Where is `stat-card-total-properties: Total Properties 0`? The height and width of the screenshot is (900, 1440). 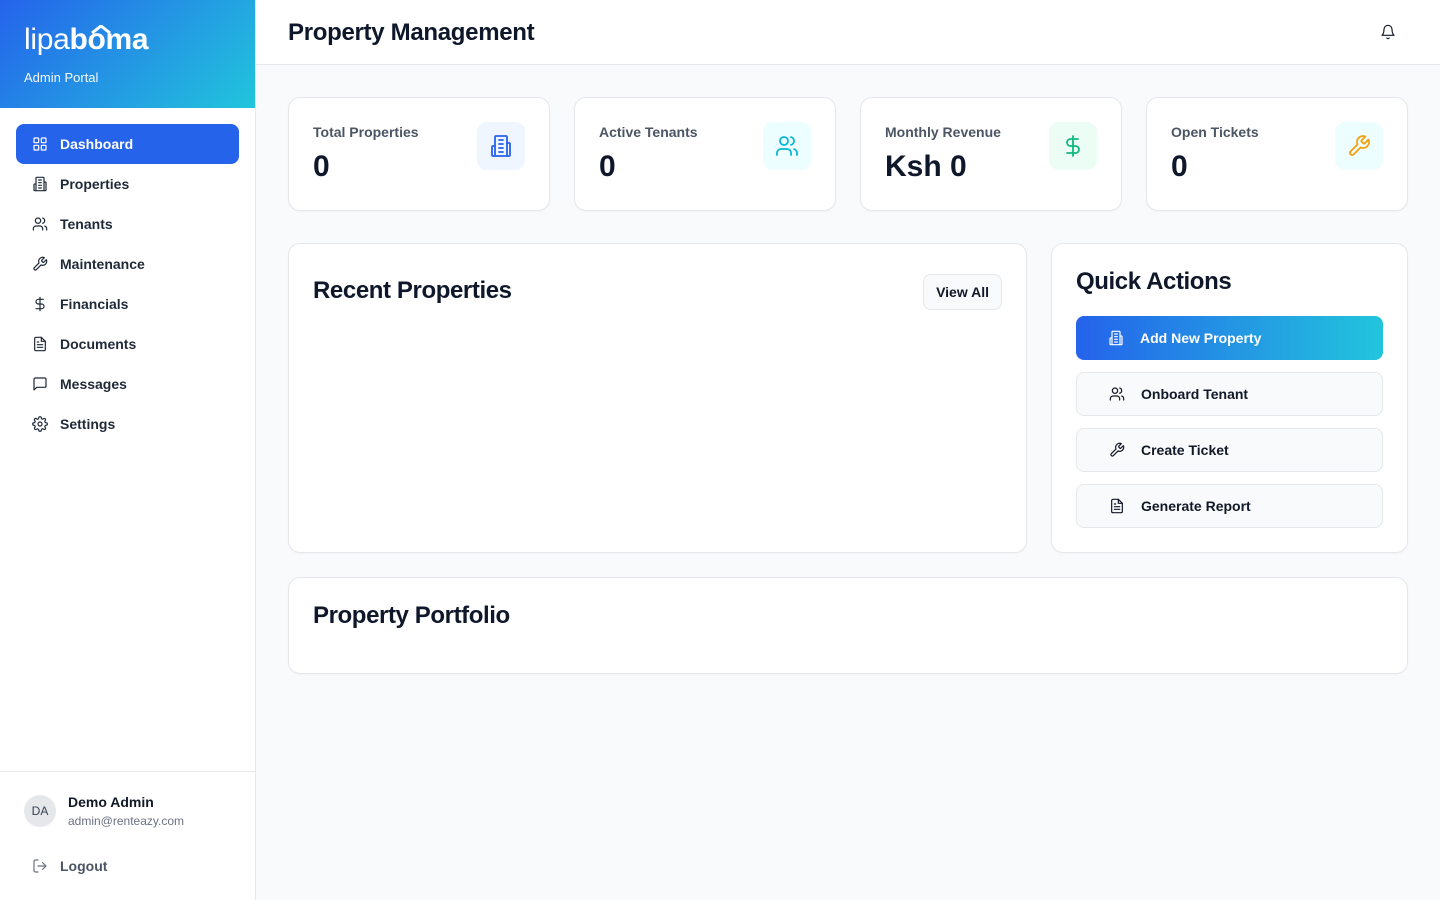
stat-card-total-properties: Total Properties 0 is located at coordinates (419, 154).